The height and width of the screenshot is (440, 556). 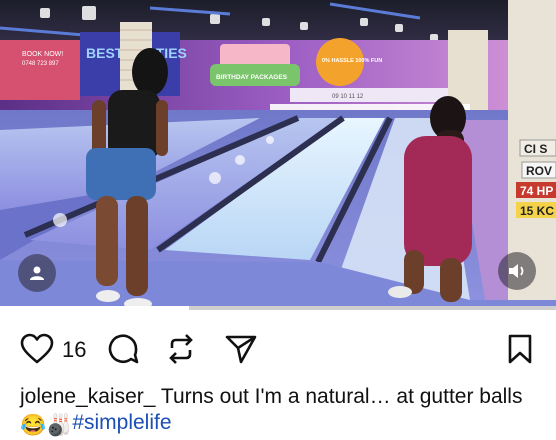 I want to click on birthday-packages-banner: BIRTHDAY PACKAGES, so click(x=252, y=77).